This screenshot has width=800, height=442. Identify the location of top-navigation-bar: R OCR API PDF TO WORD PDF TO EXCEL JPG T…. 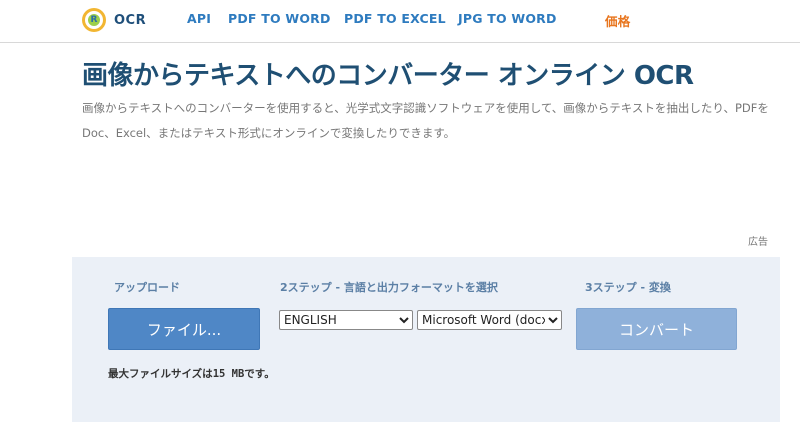
(400, 21).